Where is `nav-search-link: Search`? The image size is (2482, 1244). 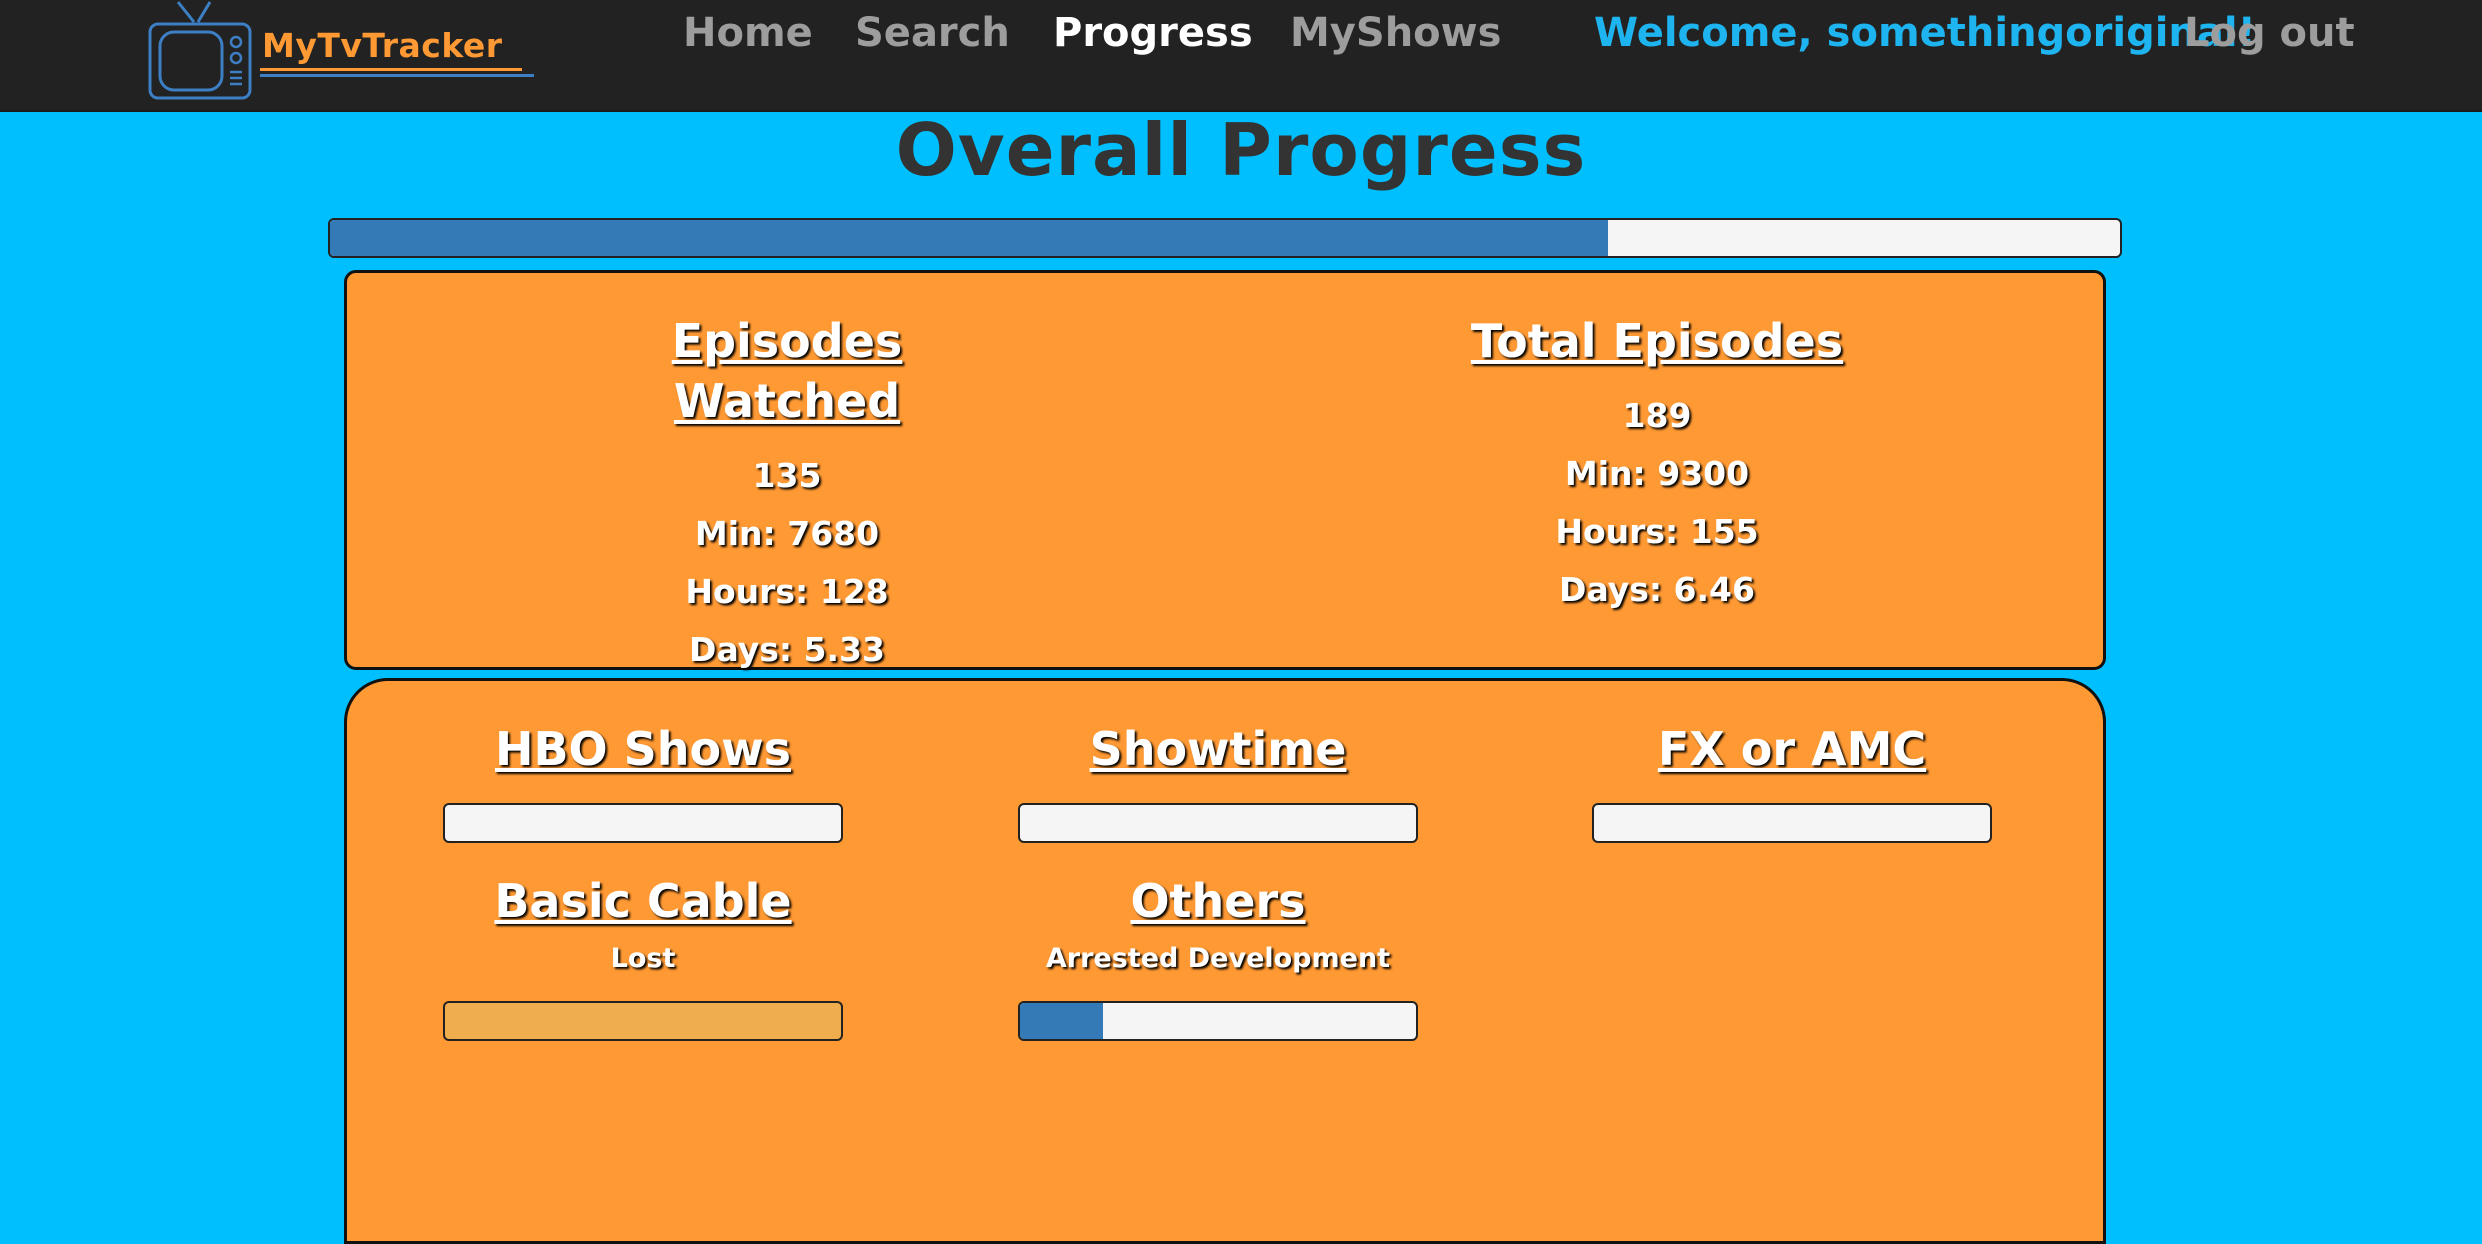
nav-search-link: Search is located at coordinates (932, 33).